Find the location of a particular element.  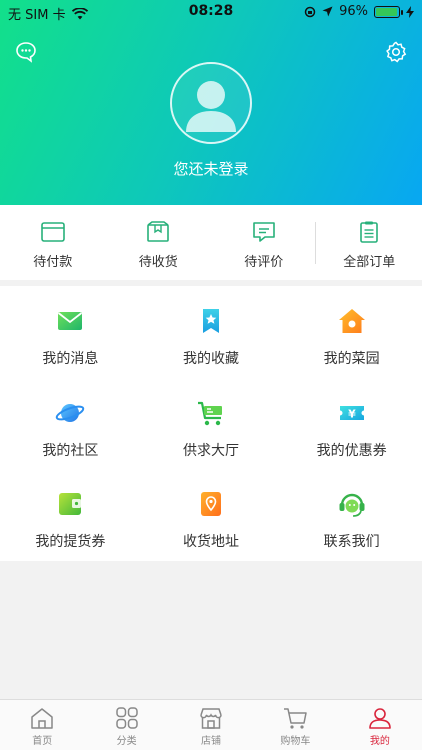

avatar is located at coordinates (211, 103).